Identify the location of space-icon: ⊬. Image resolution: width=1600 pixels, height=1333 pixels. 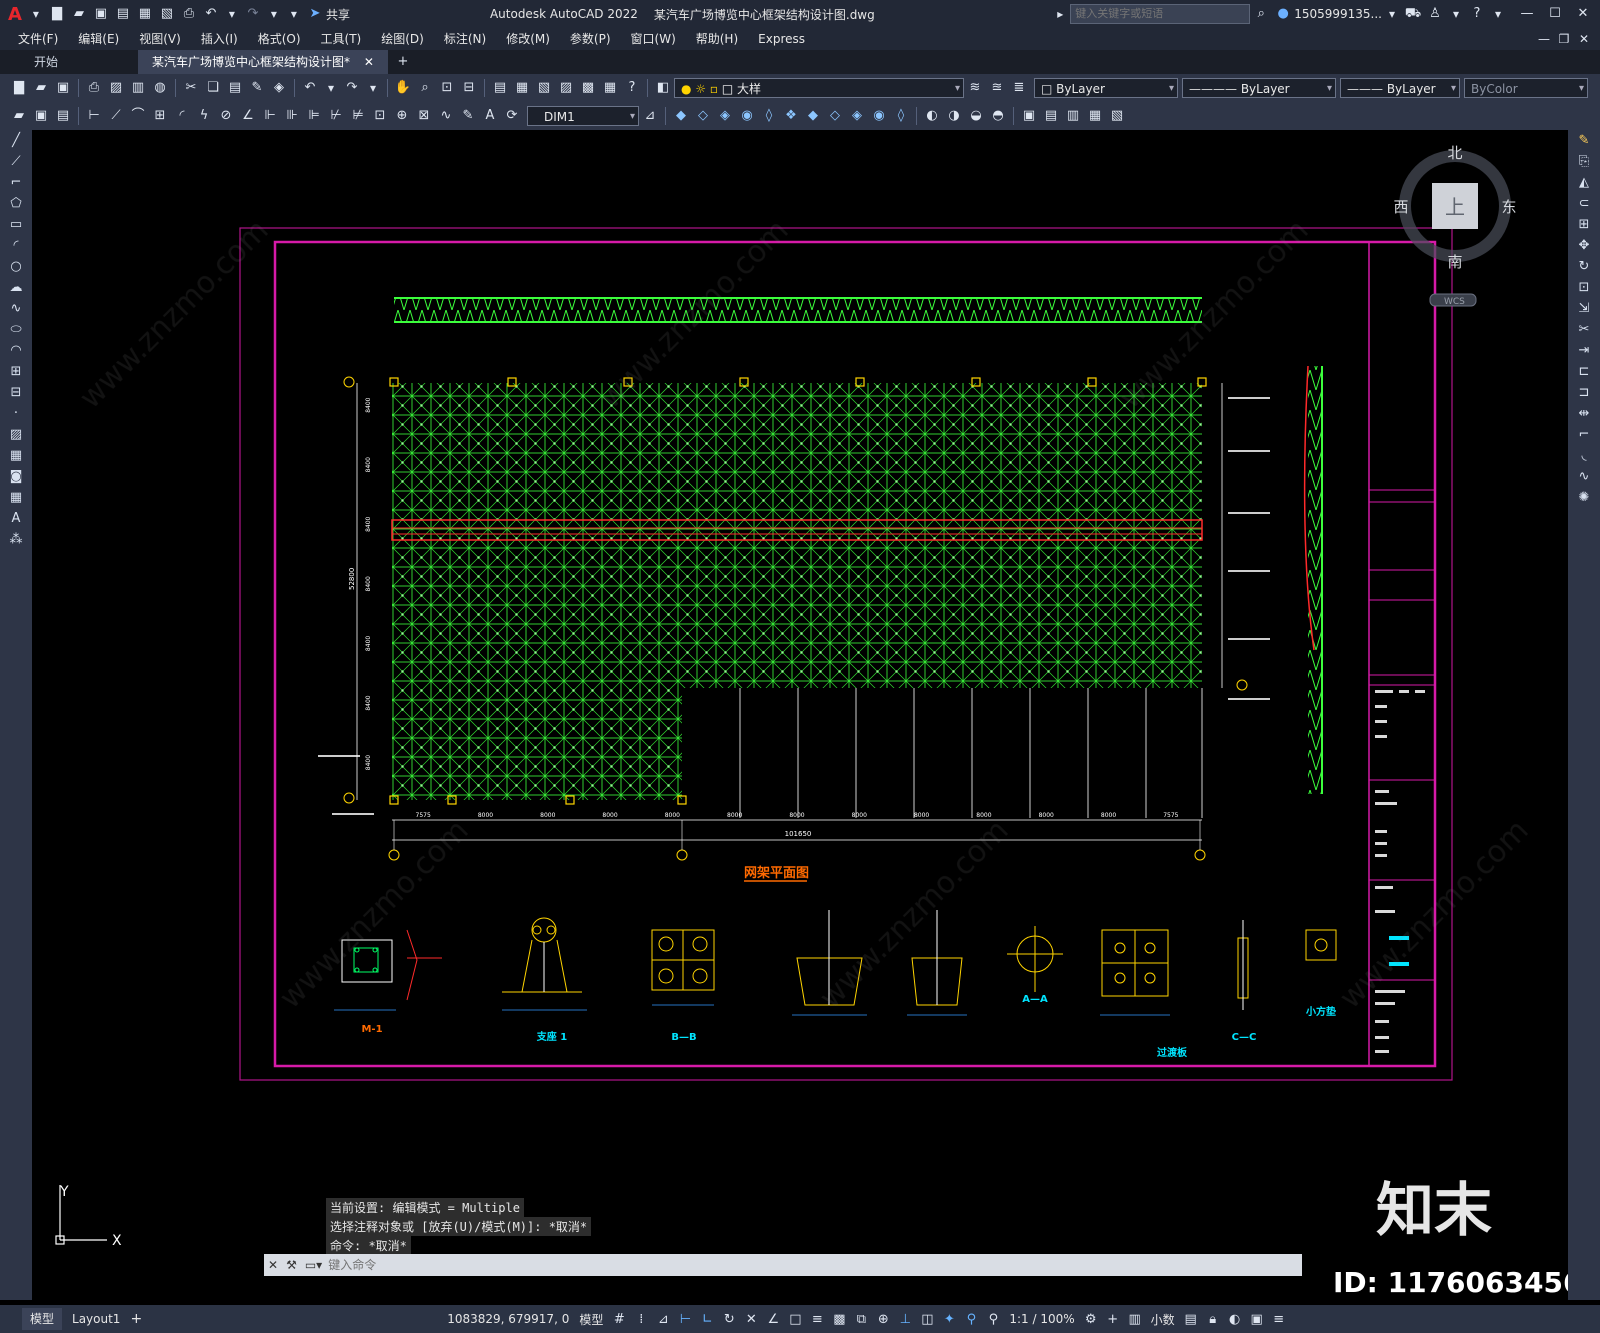
(336, 116).